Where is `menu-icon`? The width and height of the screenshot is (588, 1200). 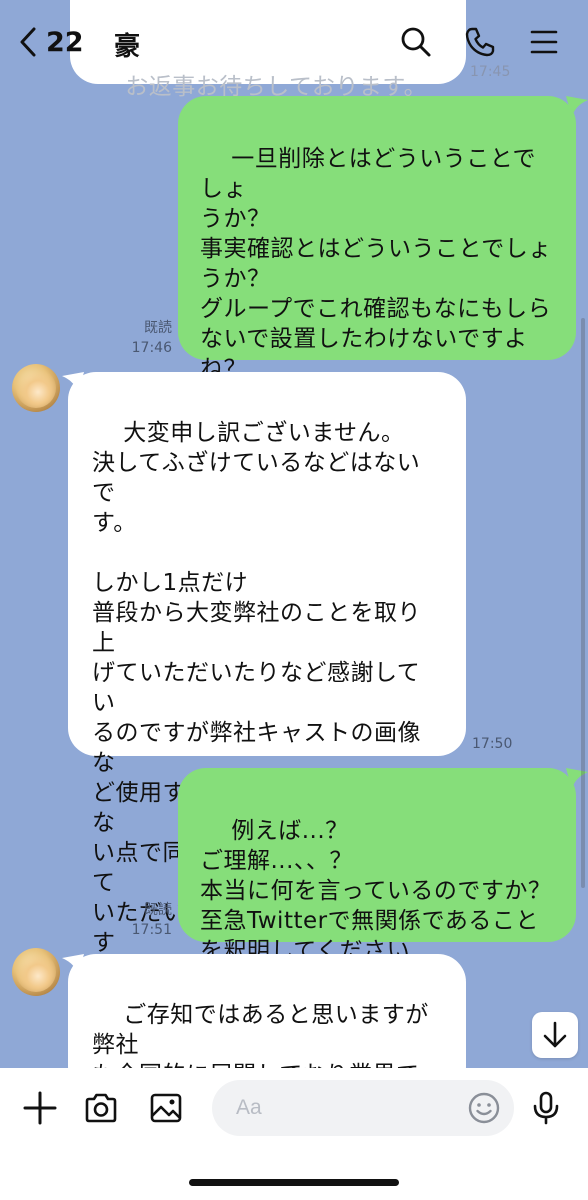
menu-icon is located at coordinates (544, 42).